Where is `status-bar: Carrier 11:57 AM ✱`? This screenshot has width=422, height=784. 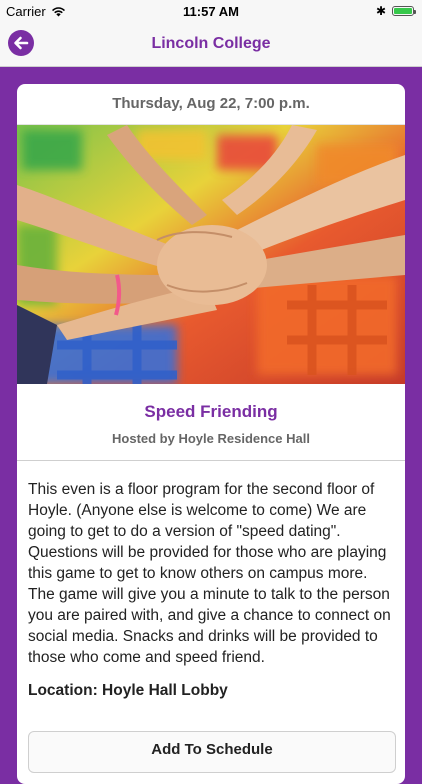 status-bar: Carrier 11:57 AM ✱ is located at coordinates (211, 11).